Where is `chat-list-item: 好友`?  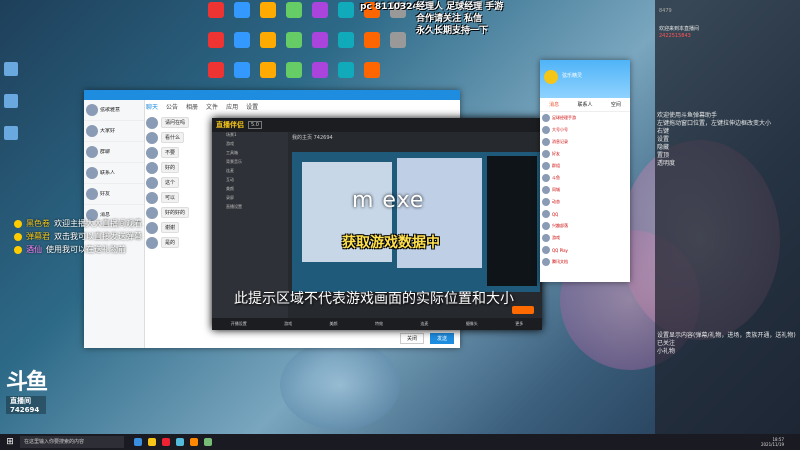
chat-list-item: 好友 is located at coordinates (114, 194).